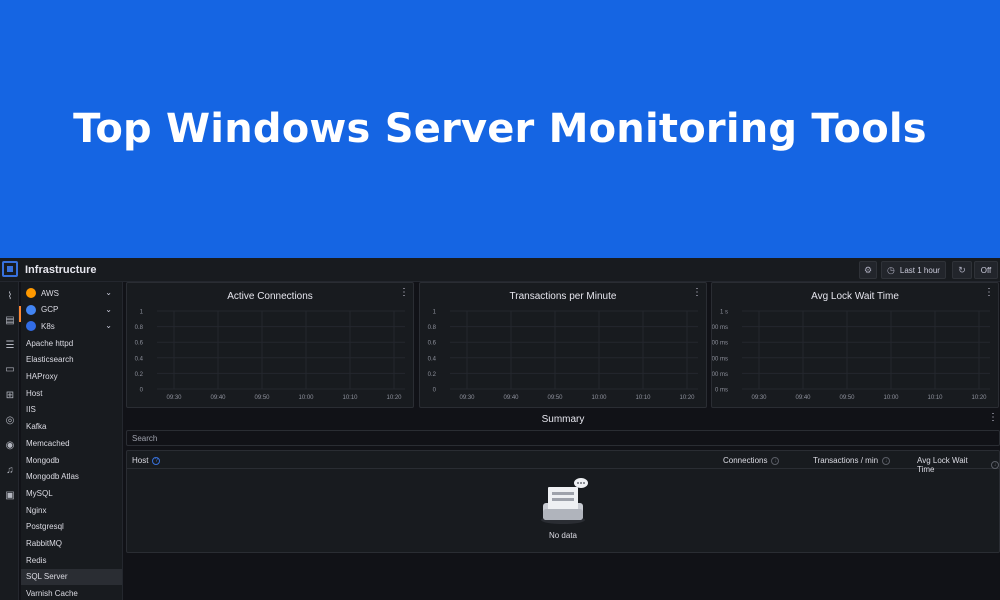  I want to click on page-title: Infrastructure, so click(61, 270).